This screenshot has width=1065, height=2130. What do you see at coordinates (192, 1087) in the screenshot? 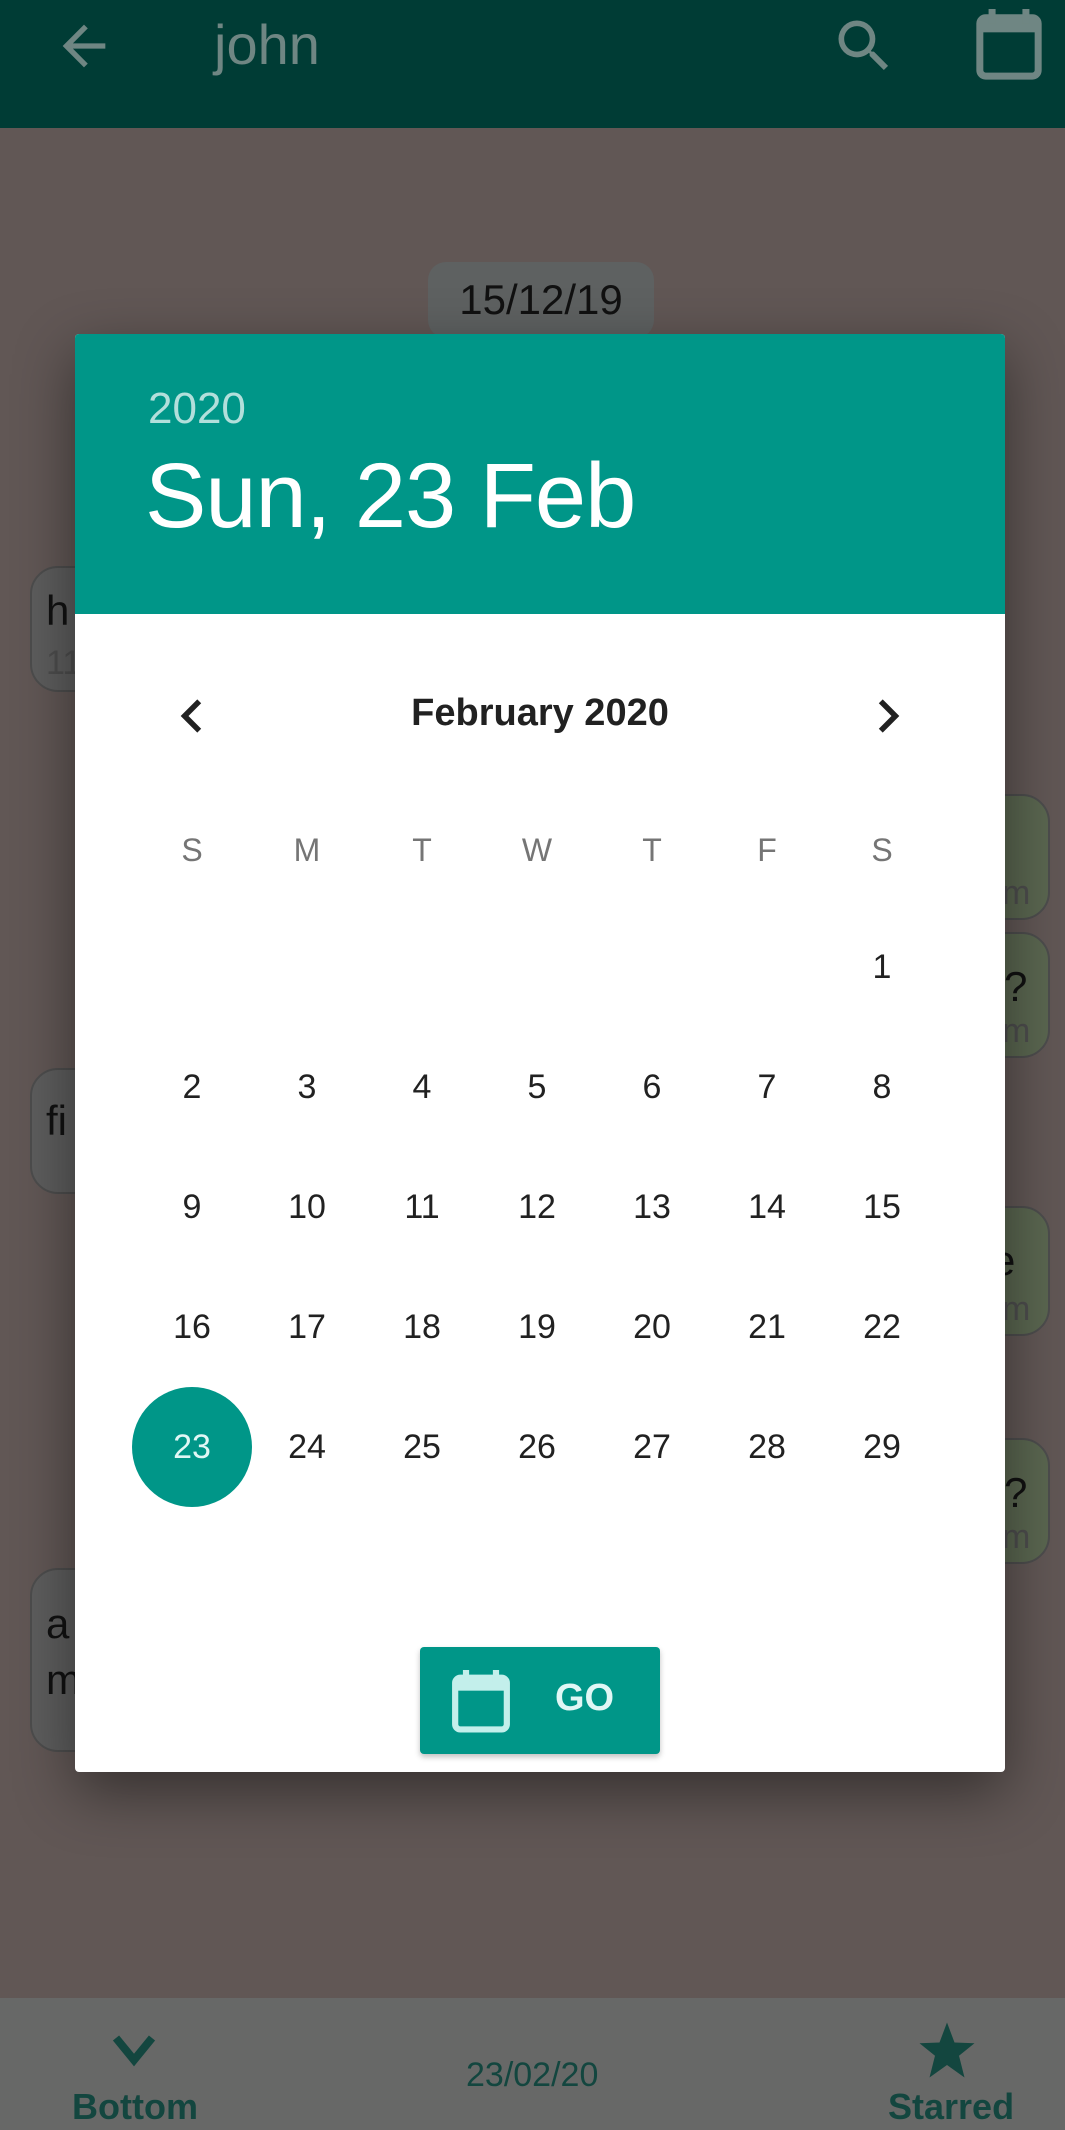
I see `calendar-day: 2` at bounding box center [192, 1087].